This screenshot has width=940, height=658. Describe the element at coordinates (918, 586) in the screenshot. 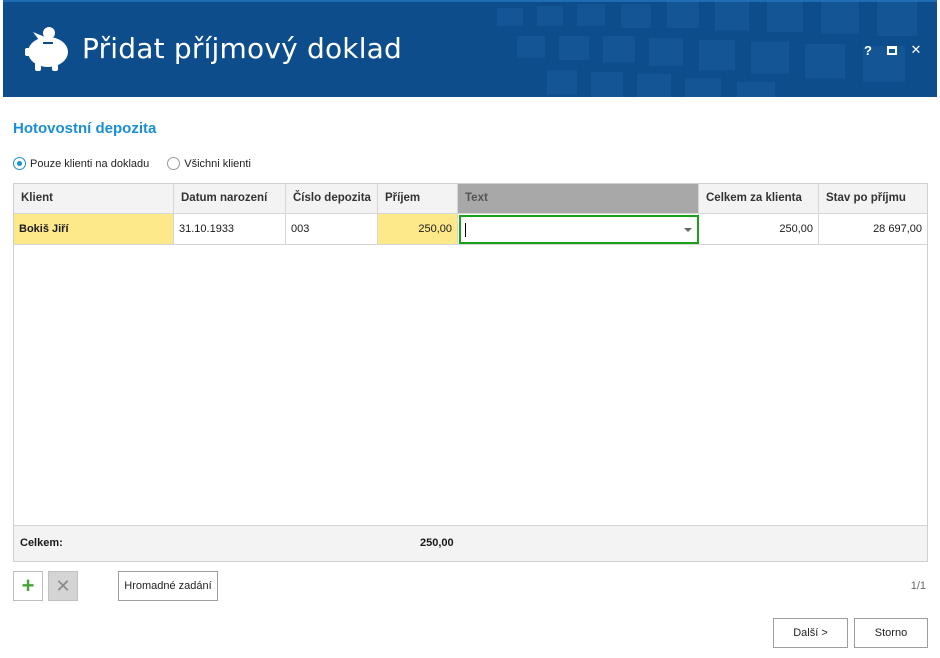

I see `page-indicator: 1/1` at that location.